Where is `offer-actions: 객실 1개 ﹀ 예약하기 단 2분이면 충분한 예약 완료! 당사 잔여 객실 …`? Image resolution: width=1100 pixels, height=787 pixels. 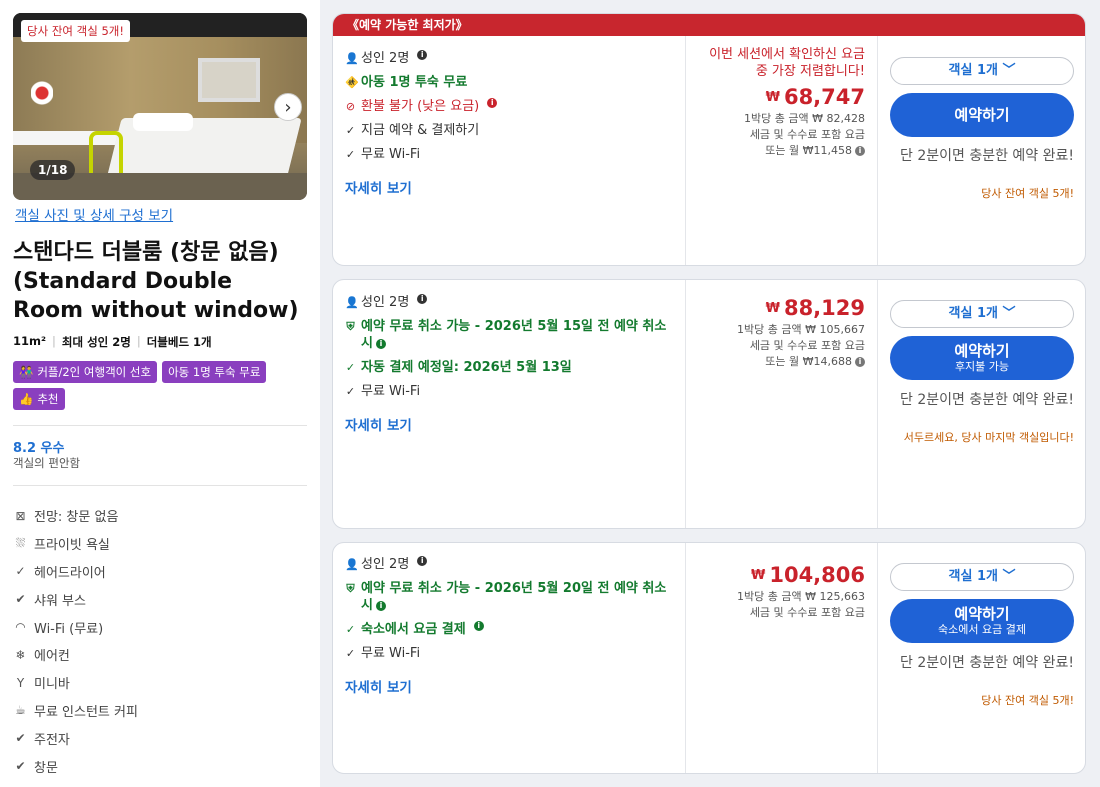 offer-actions: 객실 1개 ﹀ 예약하기 단 2분이면 충분한 예약 완료! 당사 잔여 객실 … is located at coordinates (981, 150).